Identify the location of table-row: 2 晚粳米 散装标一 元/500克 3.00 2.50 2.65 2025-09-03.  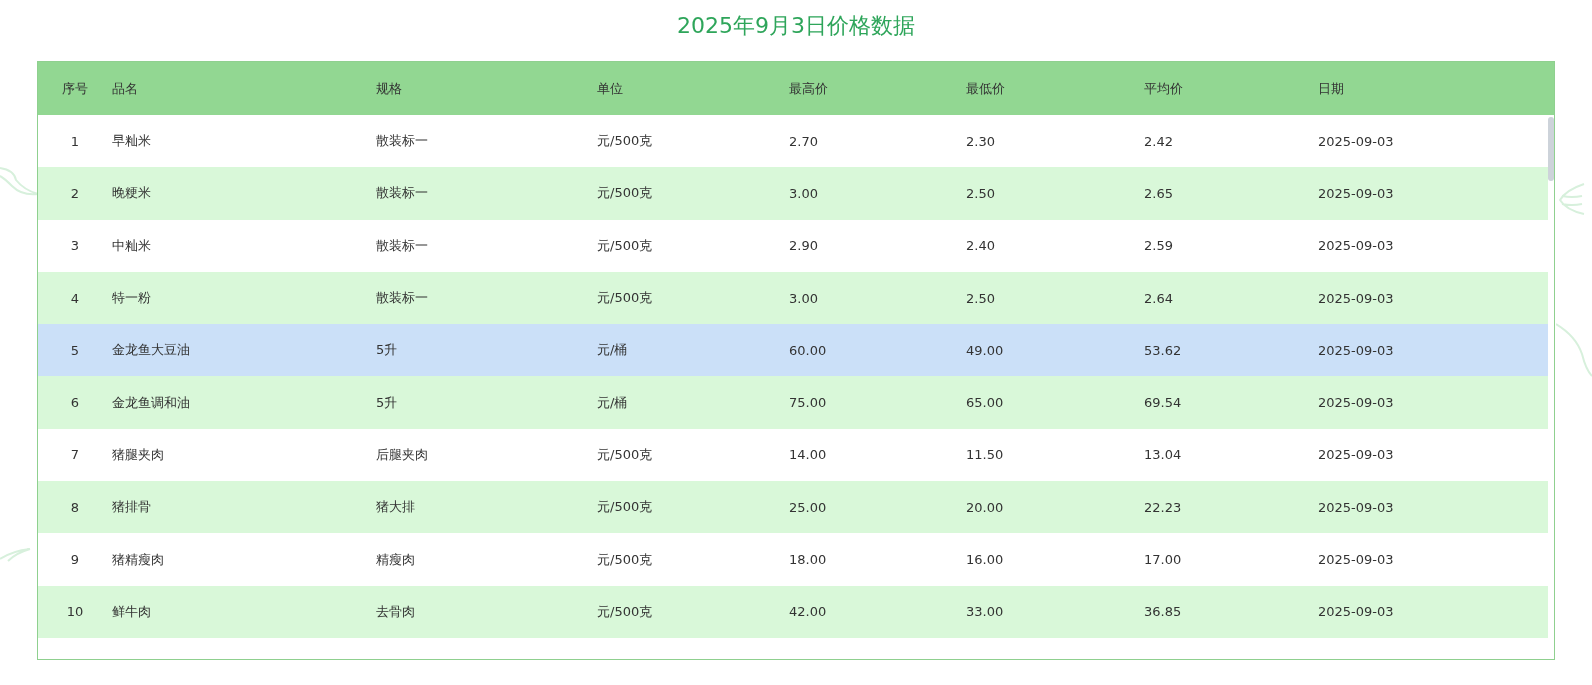
(793, 193).